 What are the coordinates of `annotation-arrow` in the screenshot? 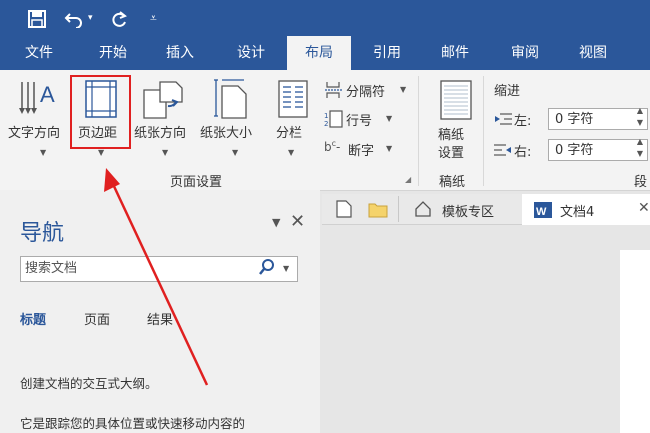 It's located at (156, 277).